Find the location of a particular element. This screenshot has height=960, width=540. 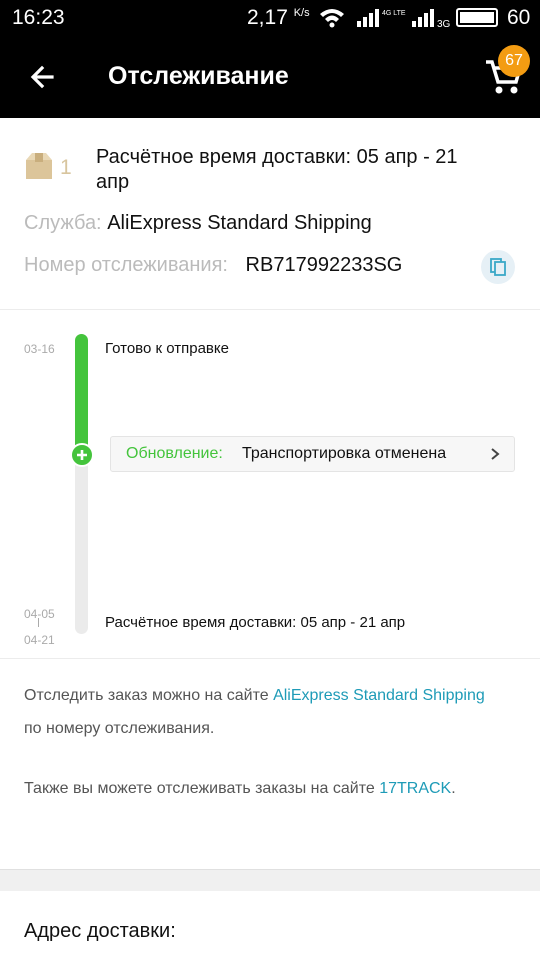

network-speed: 2,17 K/s is located at coordinates (278, 17).